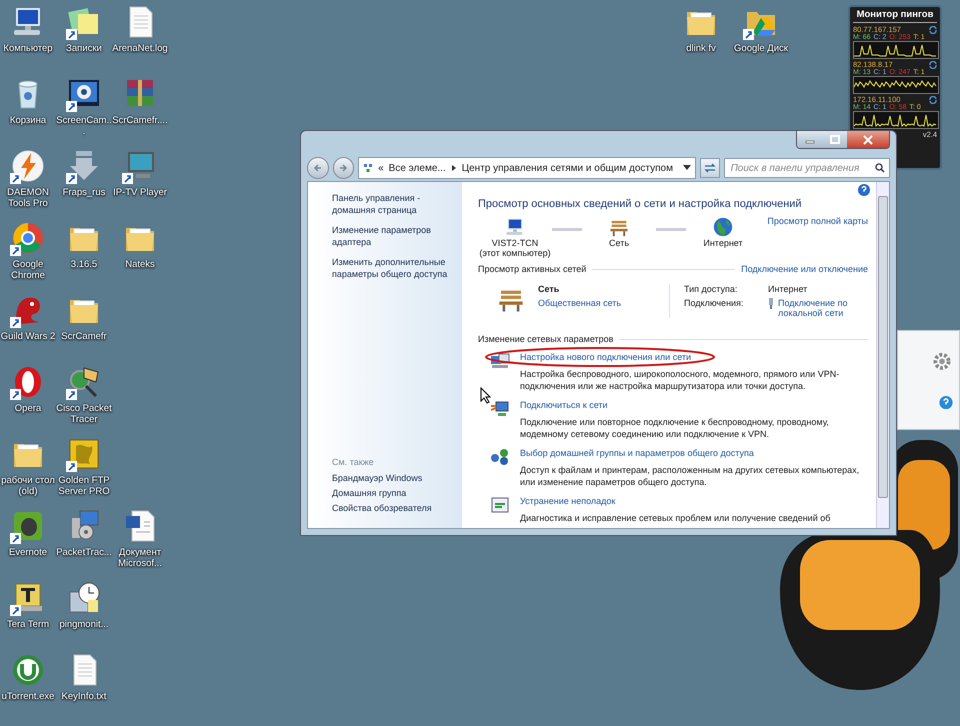 This screenshot has width=960, height=726. Describe the element at coordinates (723, 227) in the screenshot. I see `globe-icon` at that location.